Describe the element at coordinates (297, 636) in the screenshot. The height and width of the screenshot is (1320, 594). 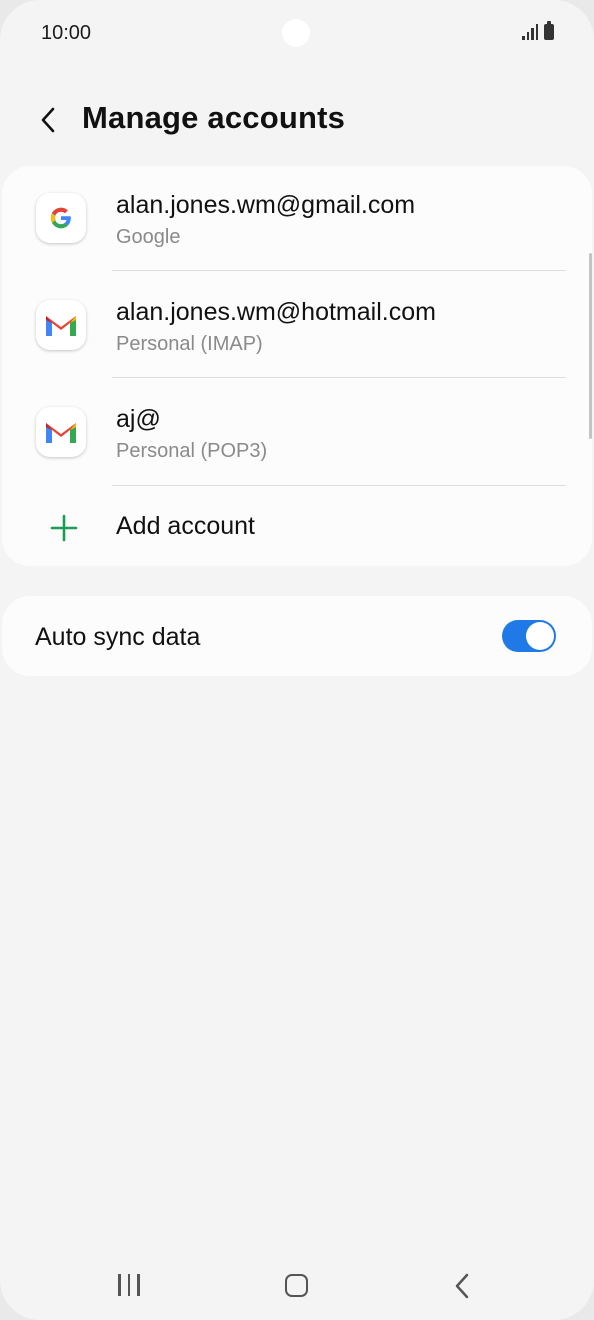
I see `auto-sync-row: Auto sync data` at that location.